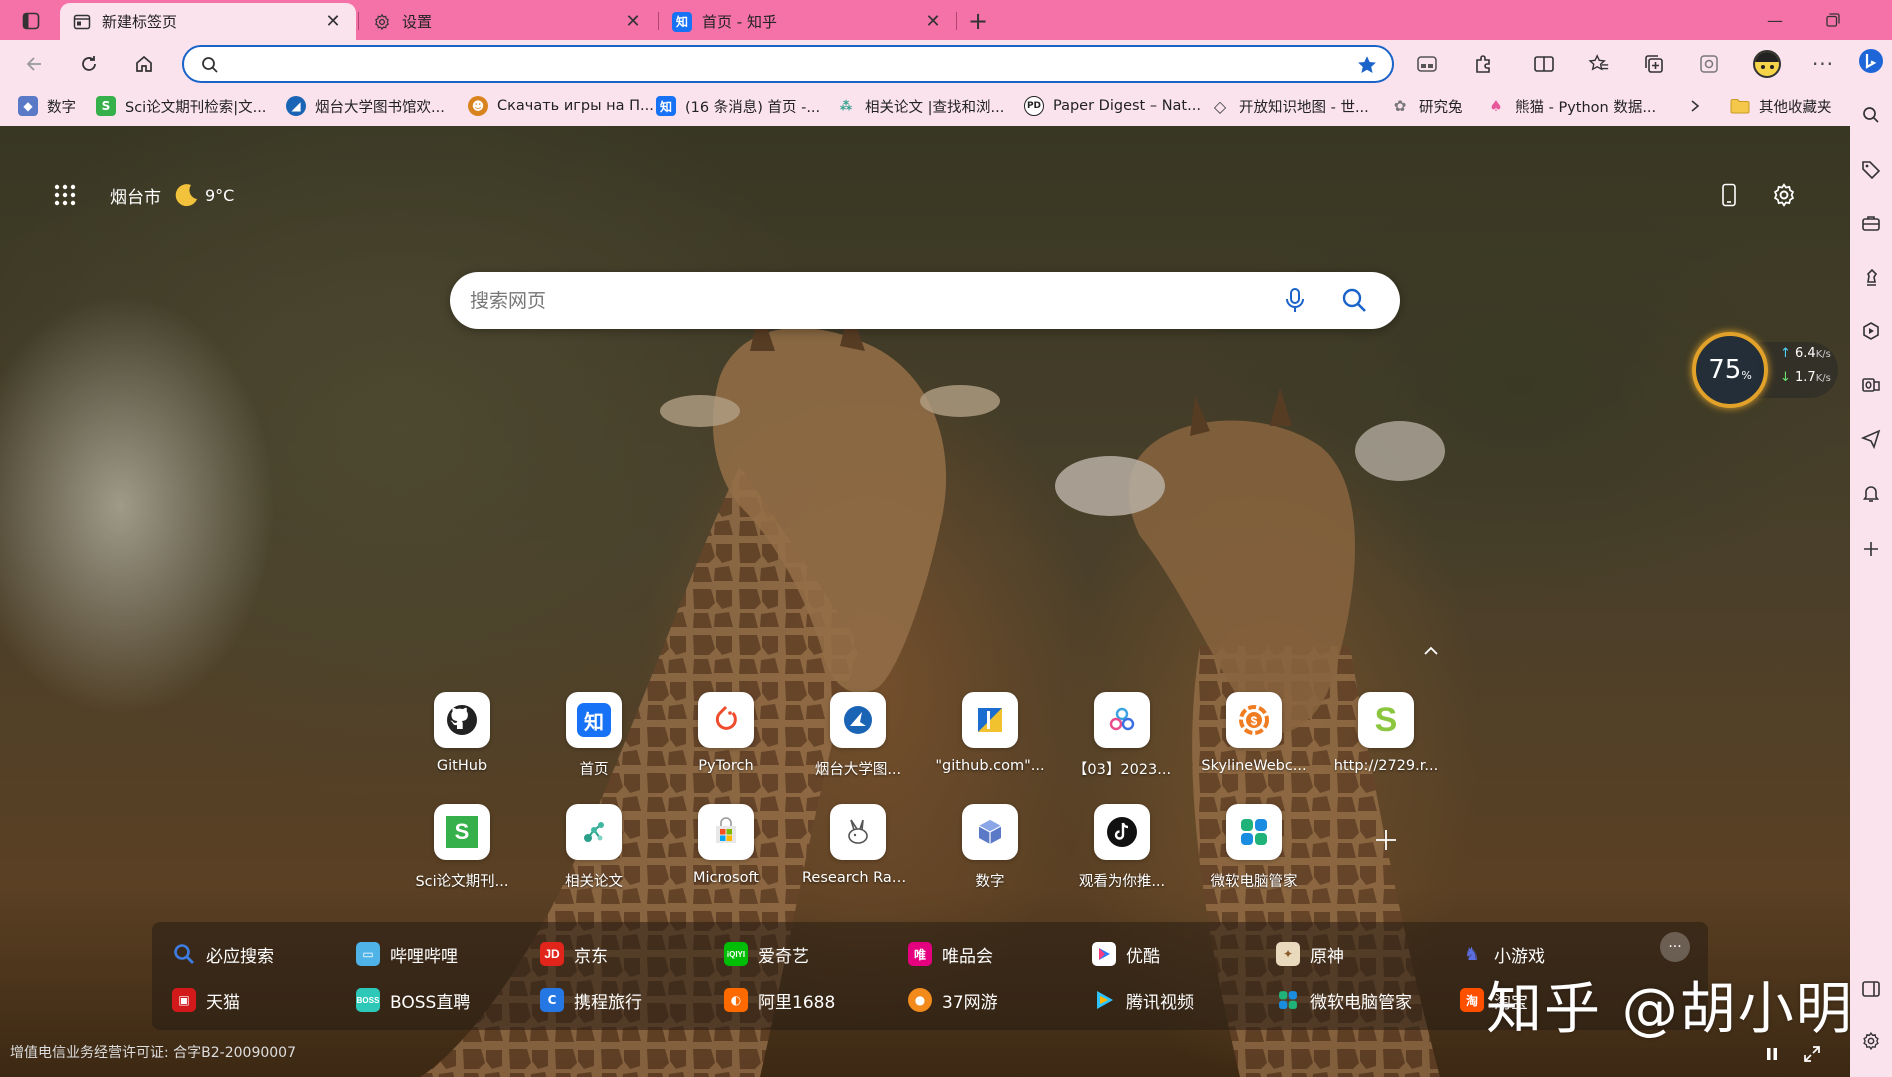  Describe the element at coordinates (766, 954) in the screenshot. I see `bottom-link: iQIYI 爱奇艺` at that location.